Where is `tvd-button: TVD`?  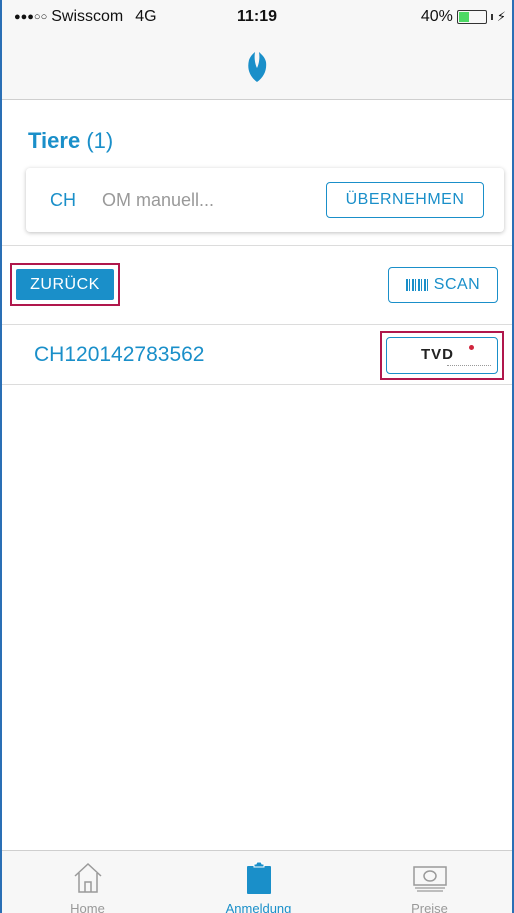 tvd-button: TVD is located at coordinates (442, 355).